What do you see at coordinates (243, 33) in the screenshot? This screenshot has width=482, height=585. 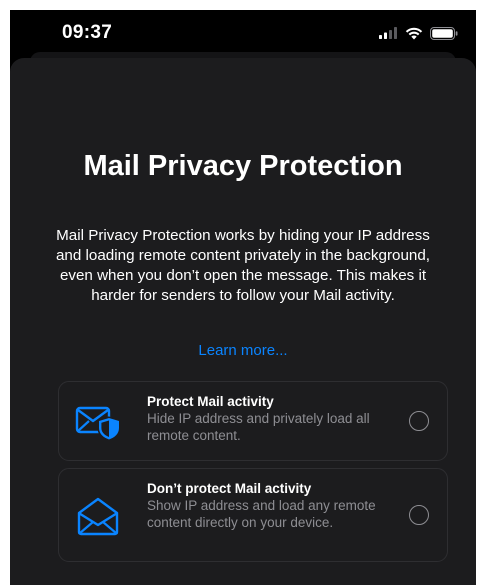 I see `status-bar: 09:37` at bounding box center [243, 33].